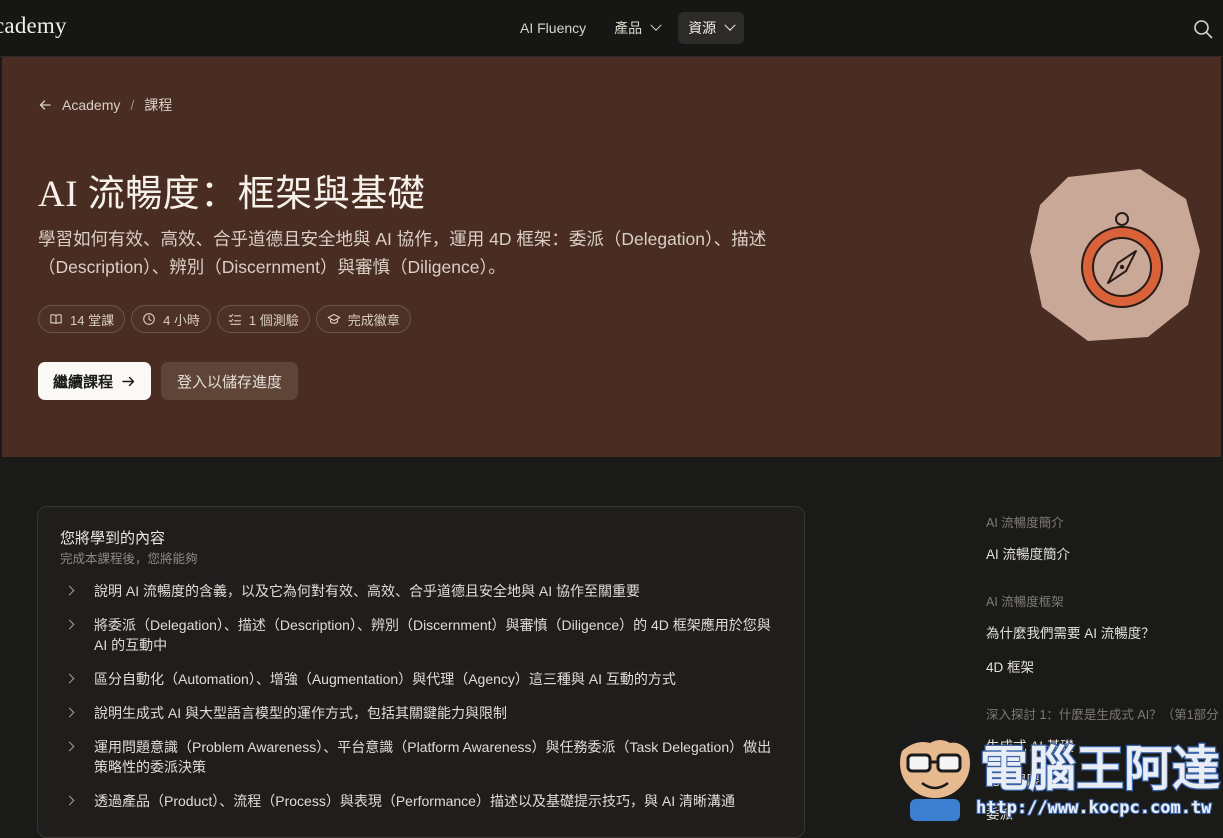 The width and height of the screenshot is (1223, 838). Describe the element at coordinates (1100, 769) in the screenshot. I see `watermark-title: 電腦王阿達` at that location.